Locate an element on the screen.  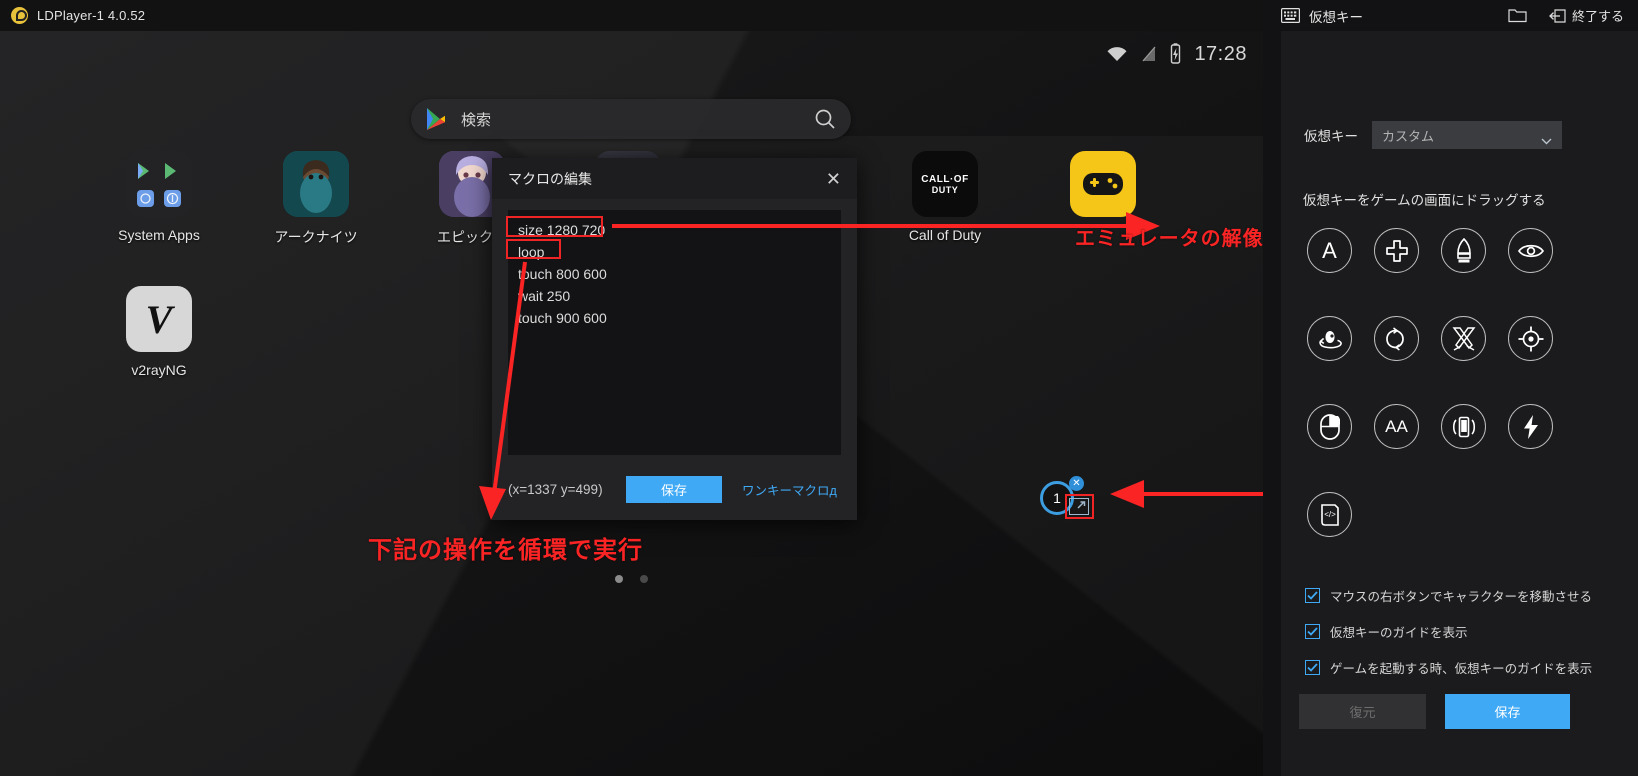
macro-dialog-header: マクロの編集 ✕ is located at coordinates (674, 178).